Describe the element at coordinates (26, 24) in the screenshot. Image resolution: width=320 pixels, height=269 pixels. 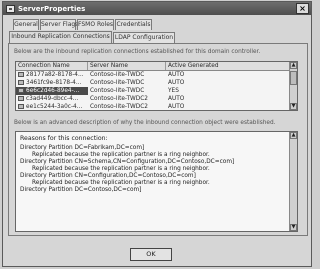
I see `tab-general: General` at that location.